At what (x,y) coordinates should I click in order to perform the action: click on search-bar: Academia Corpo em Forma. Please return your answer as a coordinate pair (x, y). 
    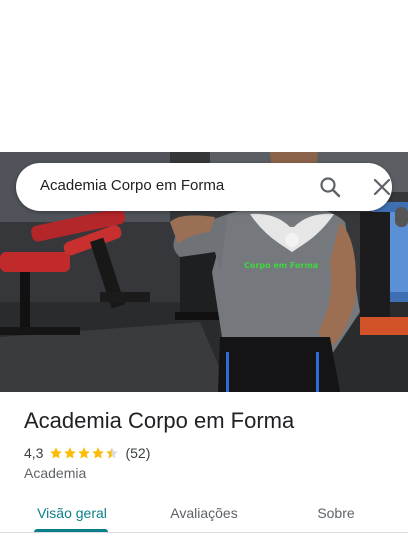
    Looking at the image, I should click on (204, 187).